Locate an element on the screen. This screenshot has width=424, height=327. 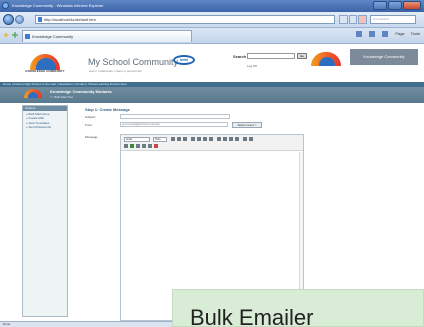
brand-box: Knowledge Community is located at coordinates (384, 57).